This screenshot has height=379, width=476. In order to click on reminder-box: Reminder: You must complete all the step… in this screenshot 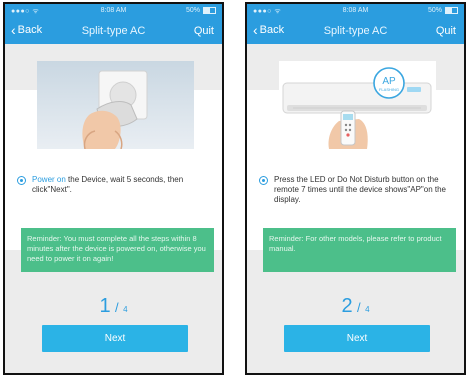, I will do `click(117, 250)`.